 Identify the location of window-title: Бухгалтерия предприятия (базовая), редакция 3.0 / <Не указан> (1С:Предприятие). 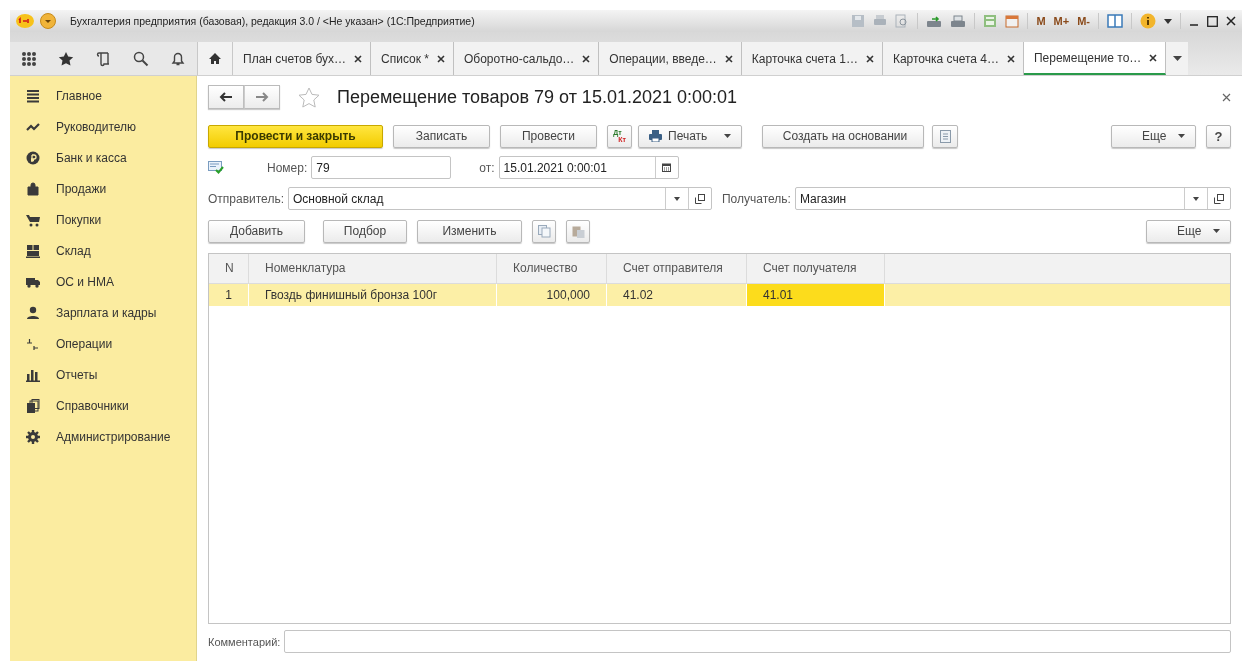
(272, 21).